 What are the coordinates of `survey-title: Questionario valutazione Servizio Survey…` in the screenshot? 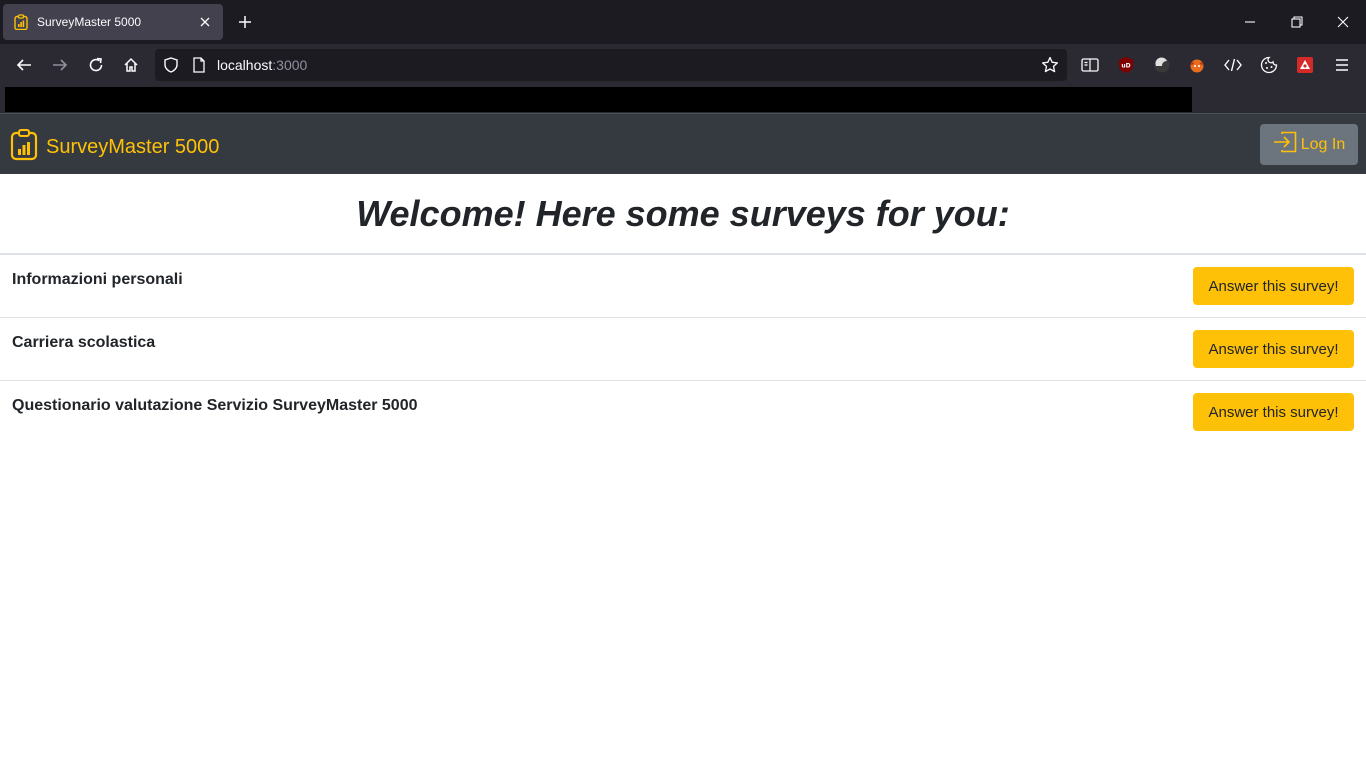 It's located at (215, 405).